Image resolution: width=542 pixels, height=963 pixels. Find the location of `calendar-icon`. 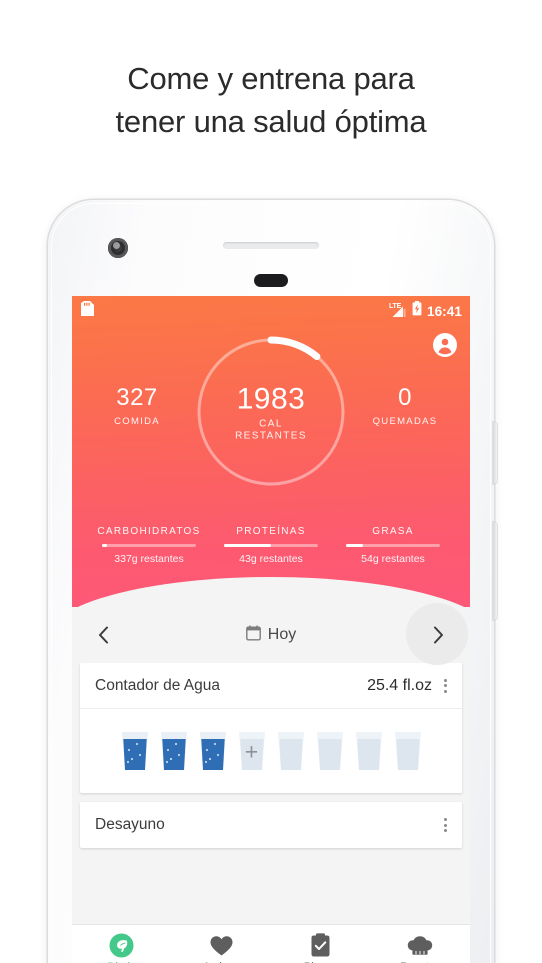

calendar-icon is located at coordinates (253, 635).